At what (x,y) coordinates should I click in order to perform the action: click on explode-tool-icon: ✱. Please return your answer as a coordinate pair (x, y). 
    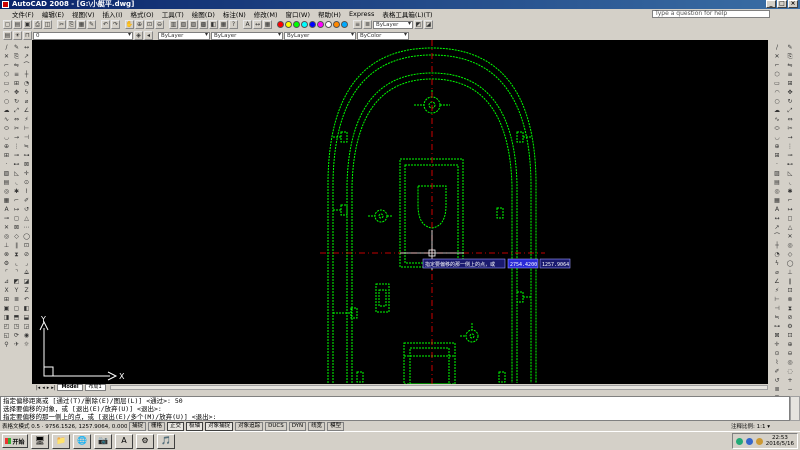
    Looking at the image, I should click on (16, 192).